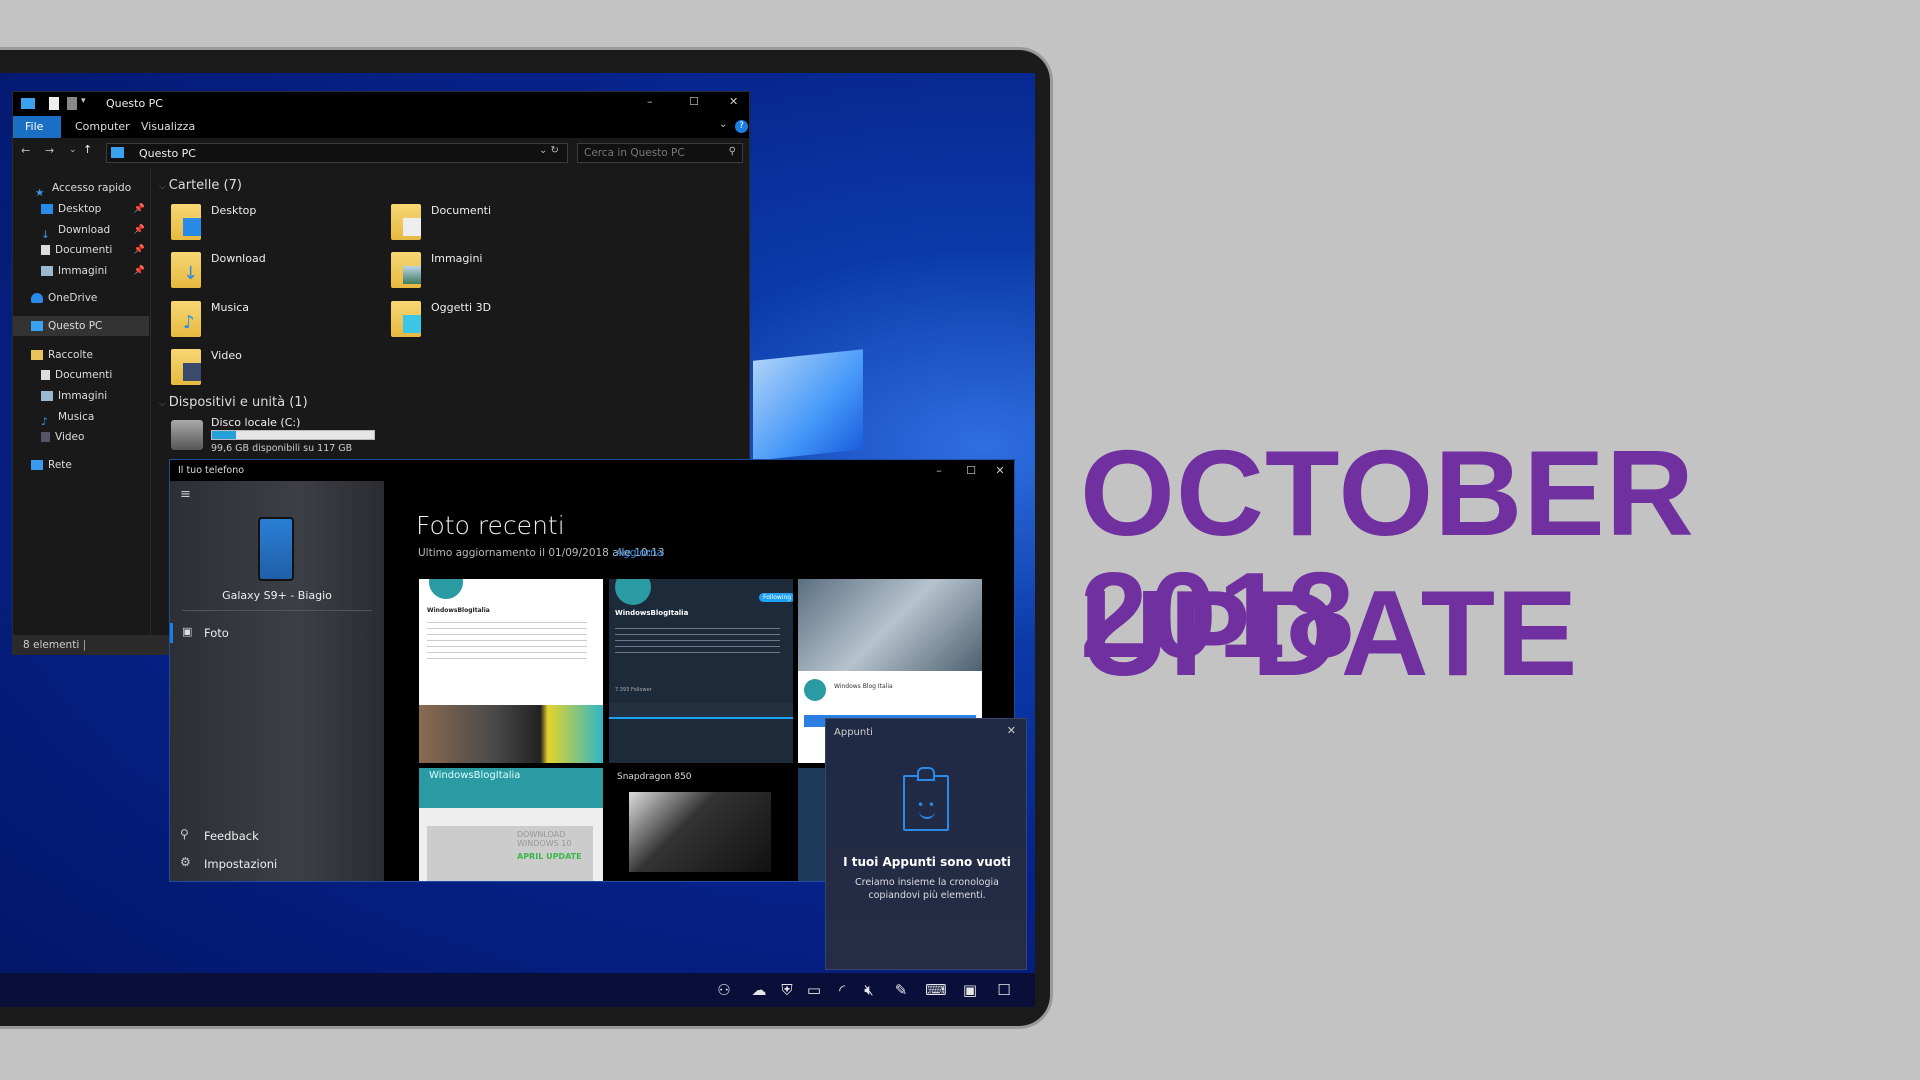 This screenshot has width=1920, height=1080. What do you see at coordinates (37, 465) in the screenshot?
I see `network-icon` at bounding box center [37, 465].